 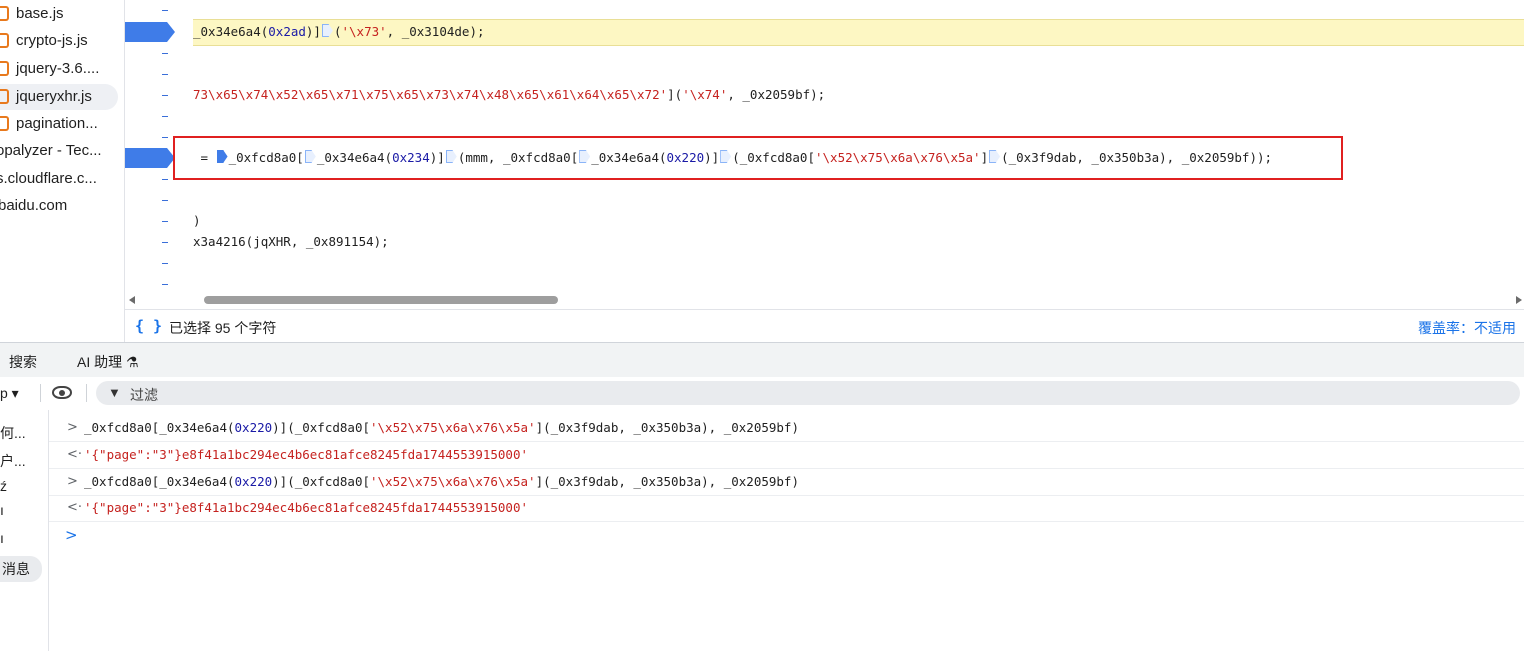 What do you see at coordinates (9, 393) in the screenshot?
I see `context-selector: p ▾` at bounding box center [9, 393].